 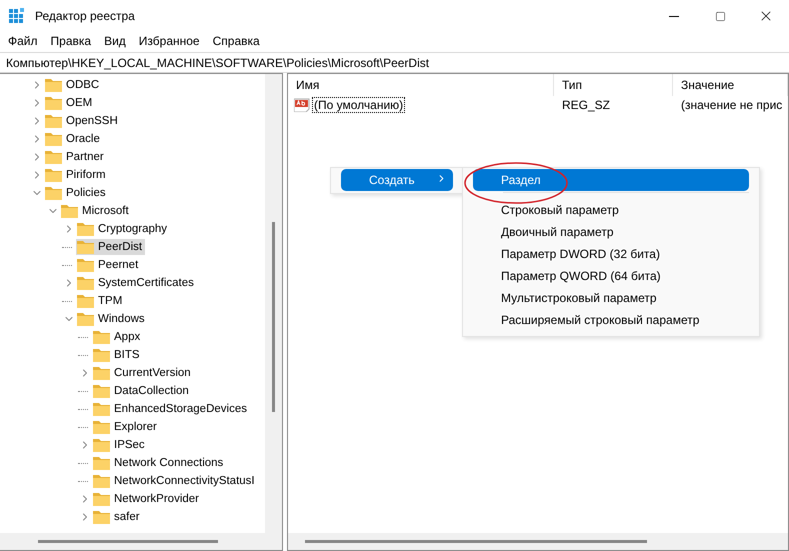 I want to click on tree-item: OEM, so click(x=70, y=103).